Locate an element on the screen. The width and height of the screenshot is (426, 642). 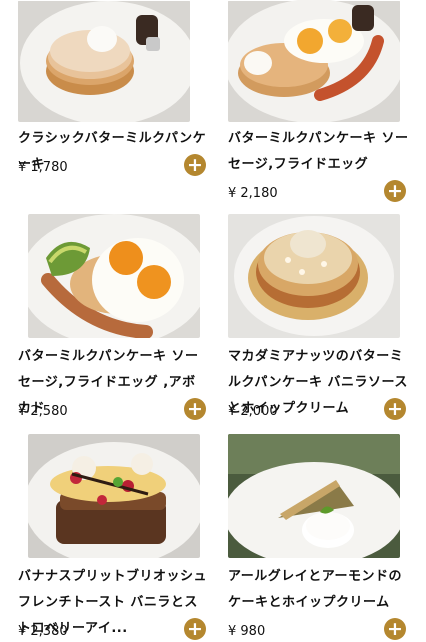
french-toast-photo is located at coordinates (114, 496).